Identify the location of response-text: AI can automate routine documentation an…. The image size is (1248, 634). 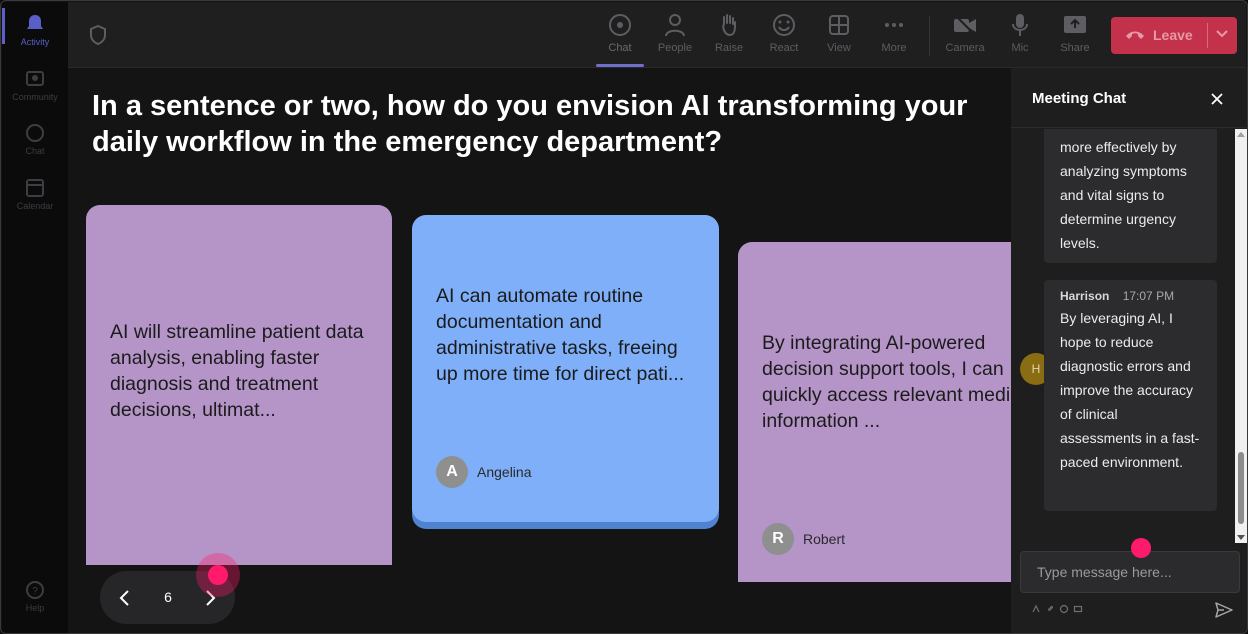
(560, 335).